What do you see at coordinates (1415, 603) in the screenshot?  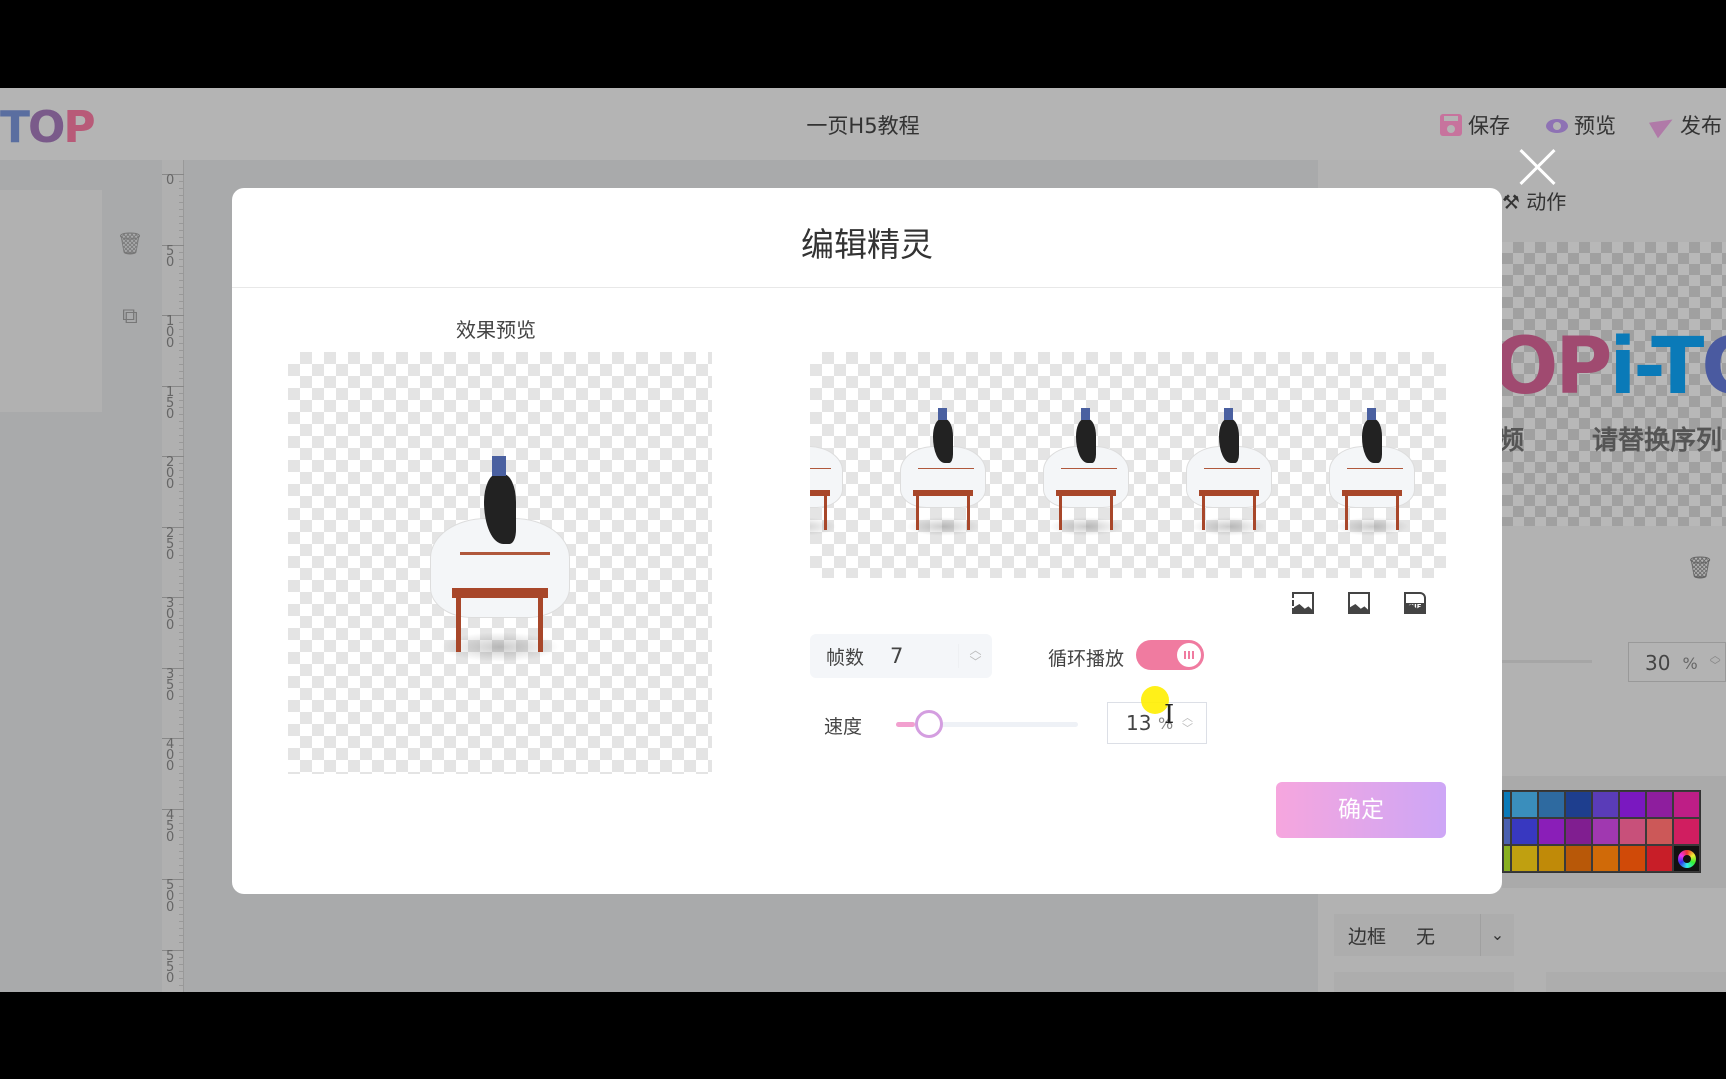 I see `gif-icon: GIF` at bounding box center [1415, 603].